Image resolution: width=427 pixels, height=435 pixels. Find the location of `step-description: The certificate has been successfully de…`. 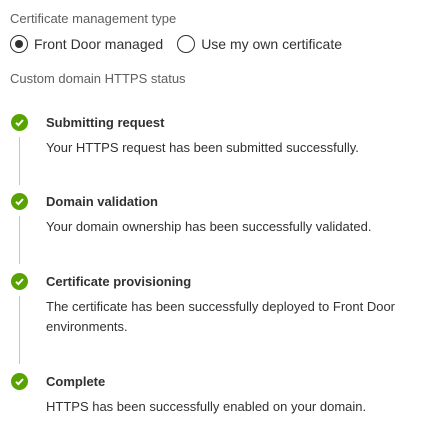

step-description: The certificate has been successfully de… is located at coordinates (221, 316).